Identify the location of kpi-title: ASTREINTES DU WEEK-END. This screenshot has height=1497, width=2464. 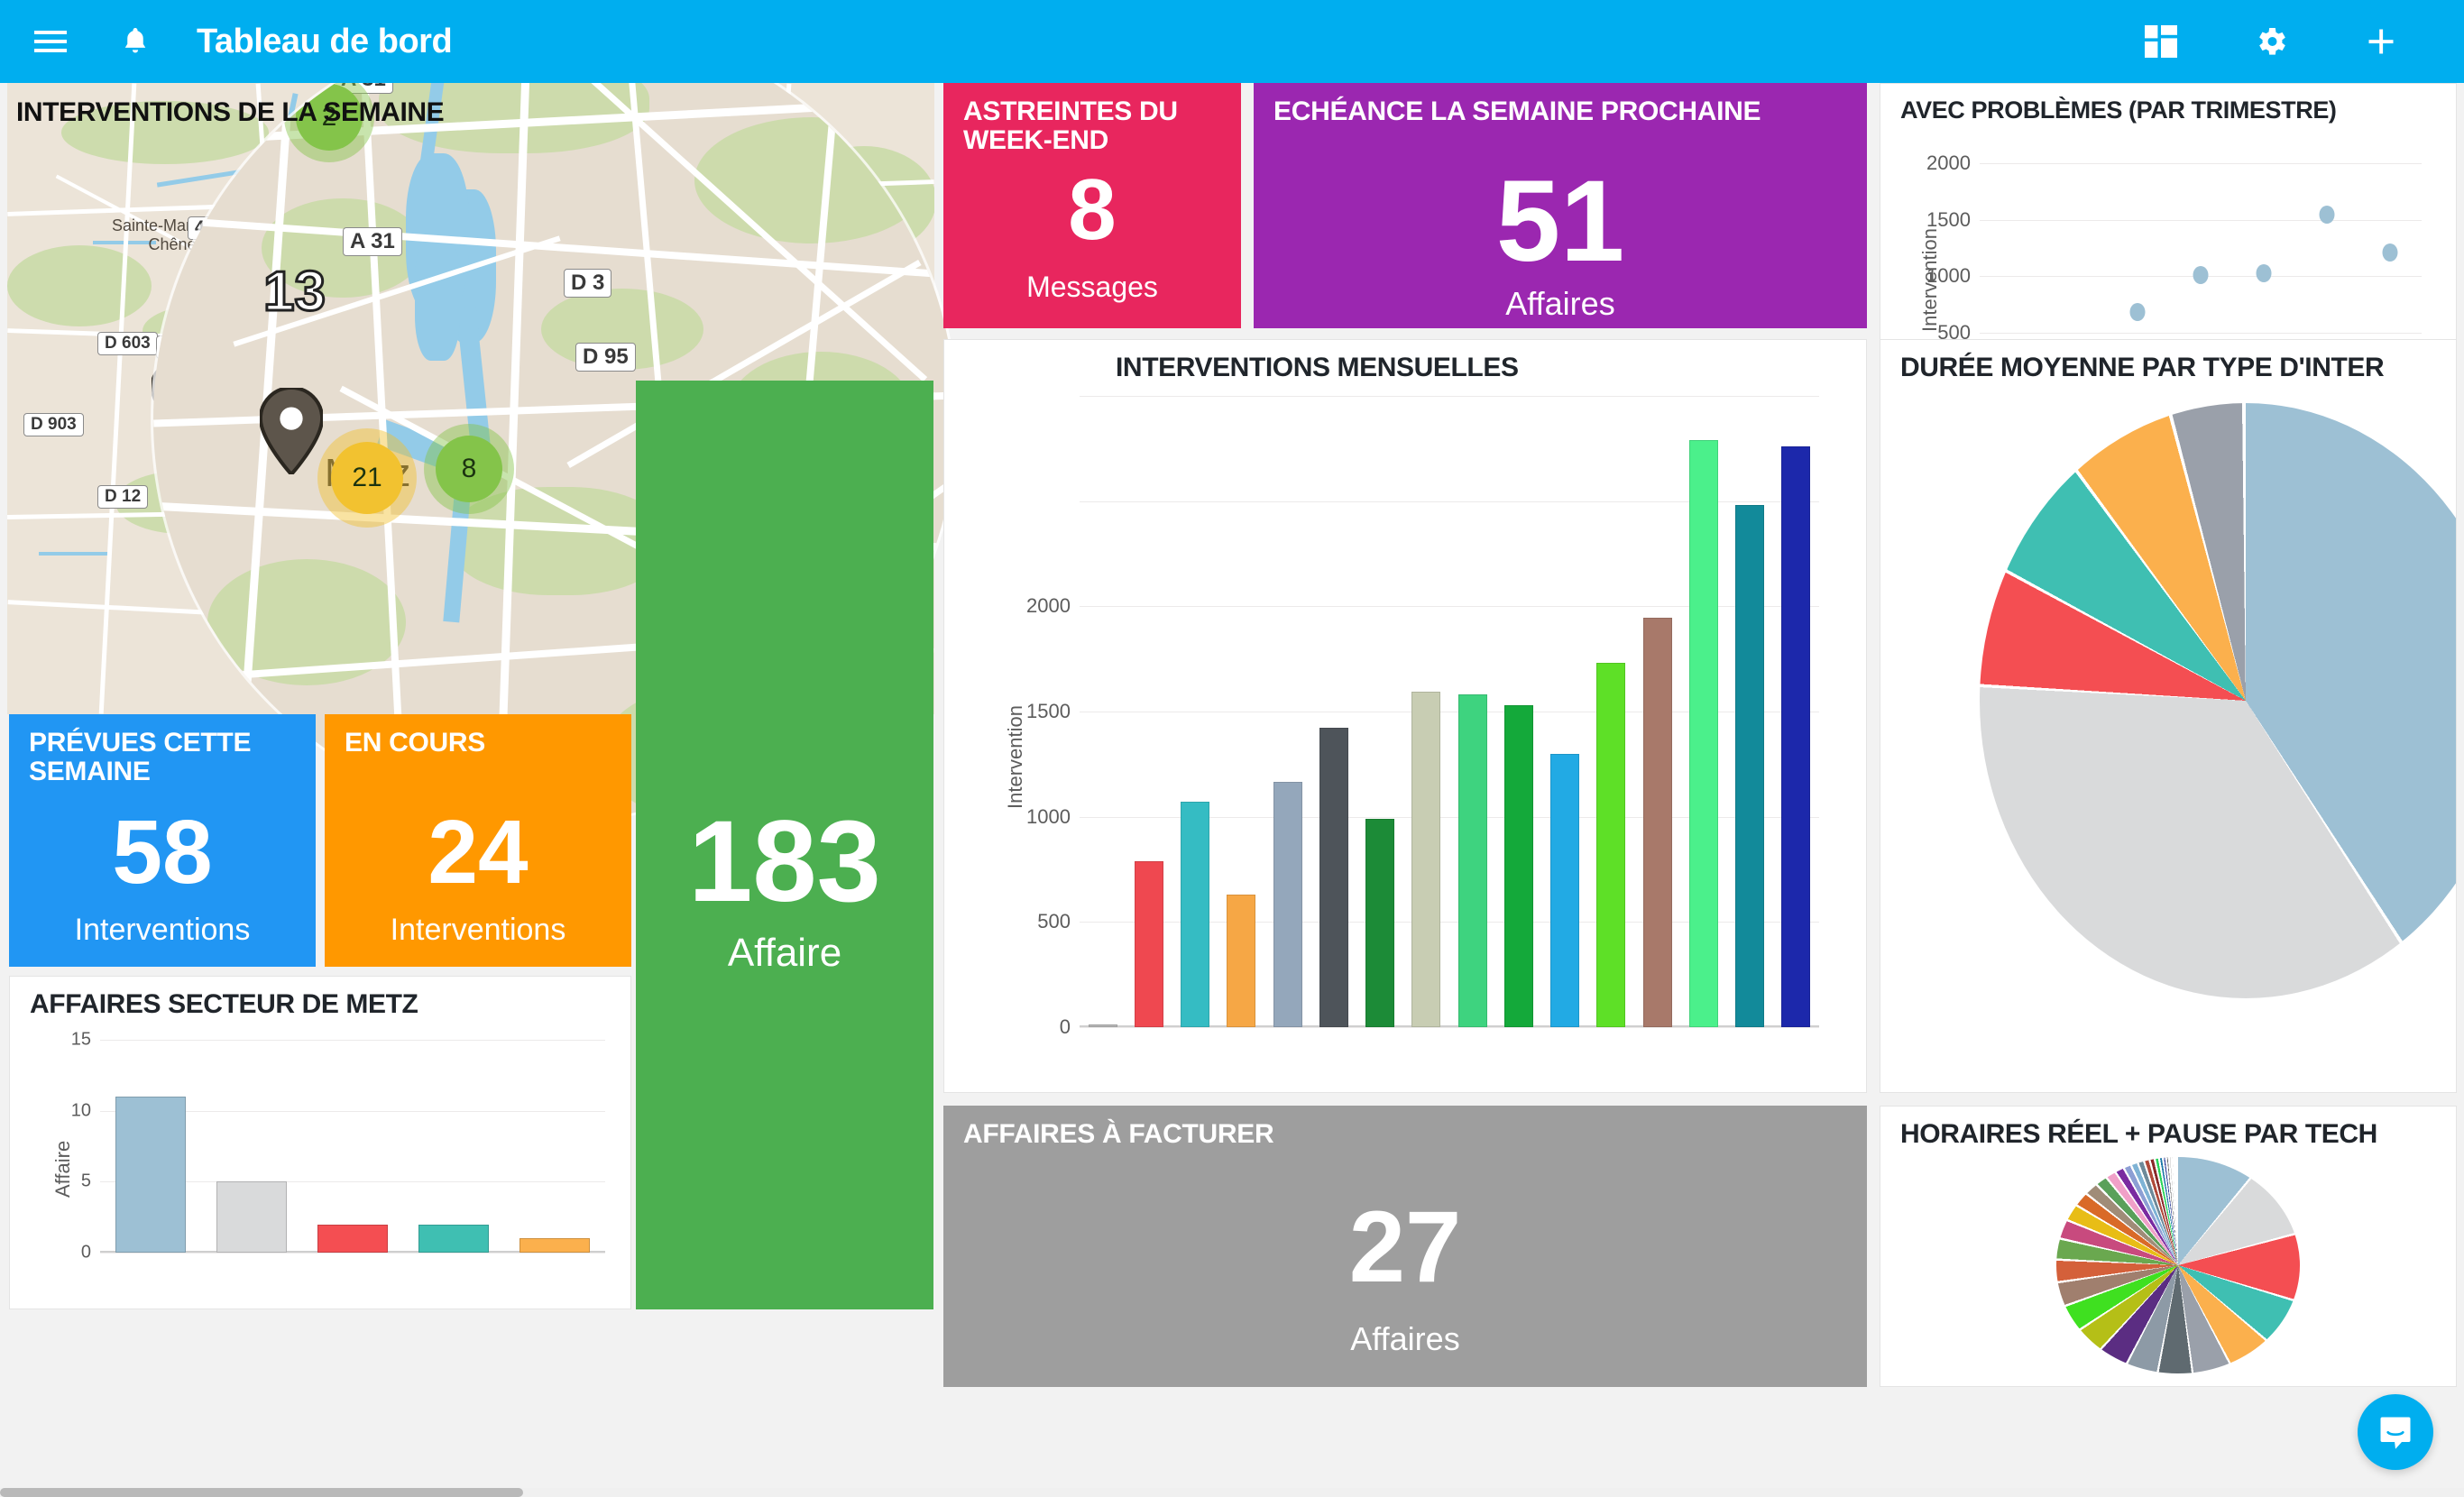
(1070, 125).